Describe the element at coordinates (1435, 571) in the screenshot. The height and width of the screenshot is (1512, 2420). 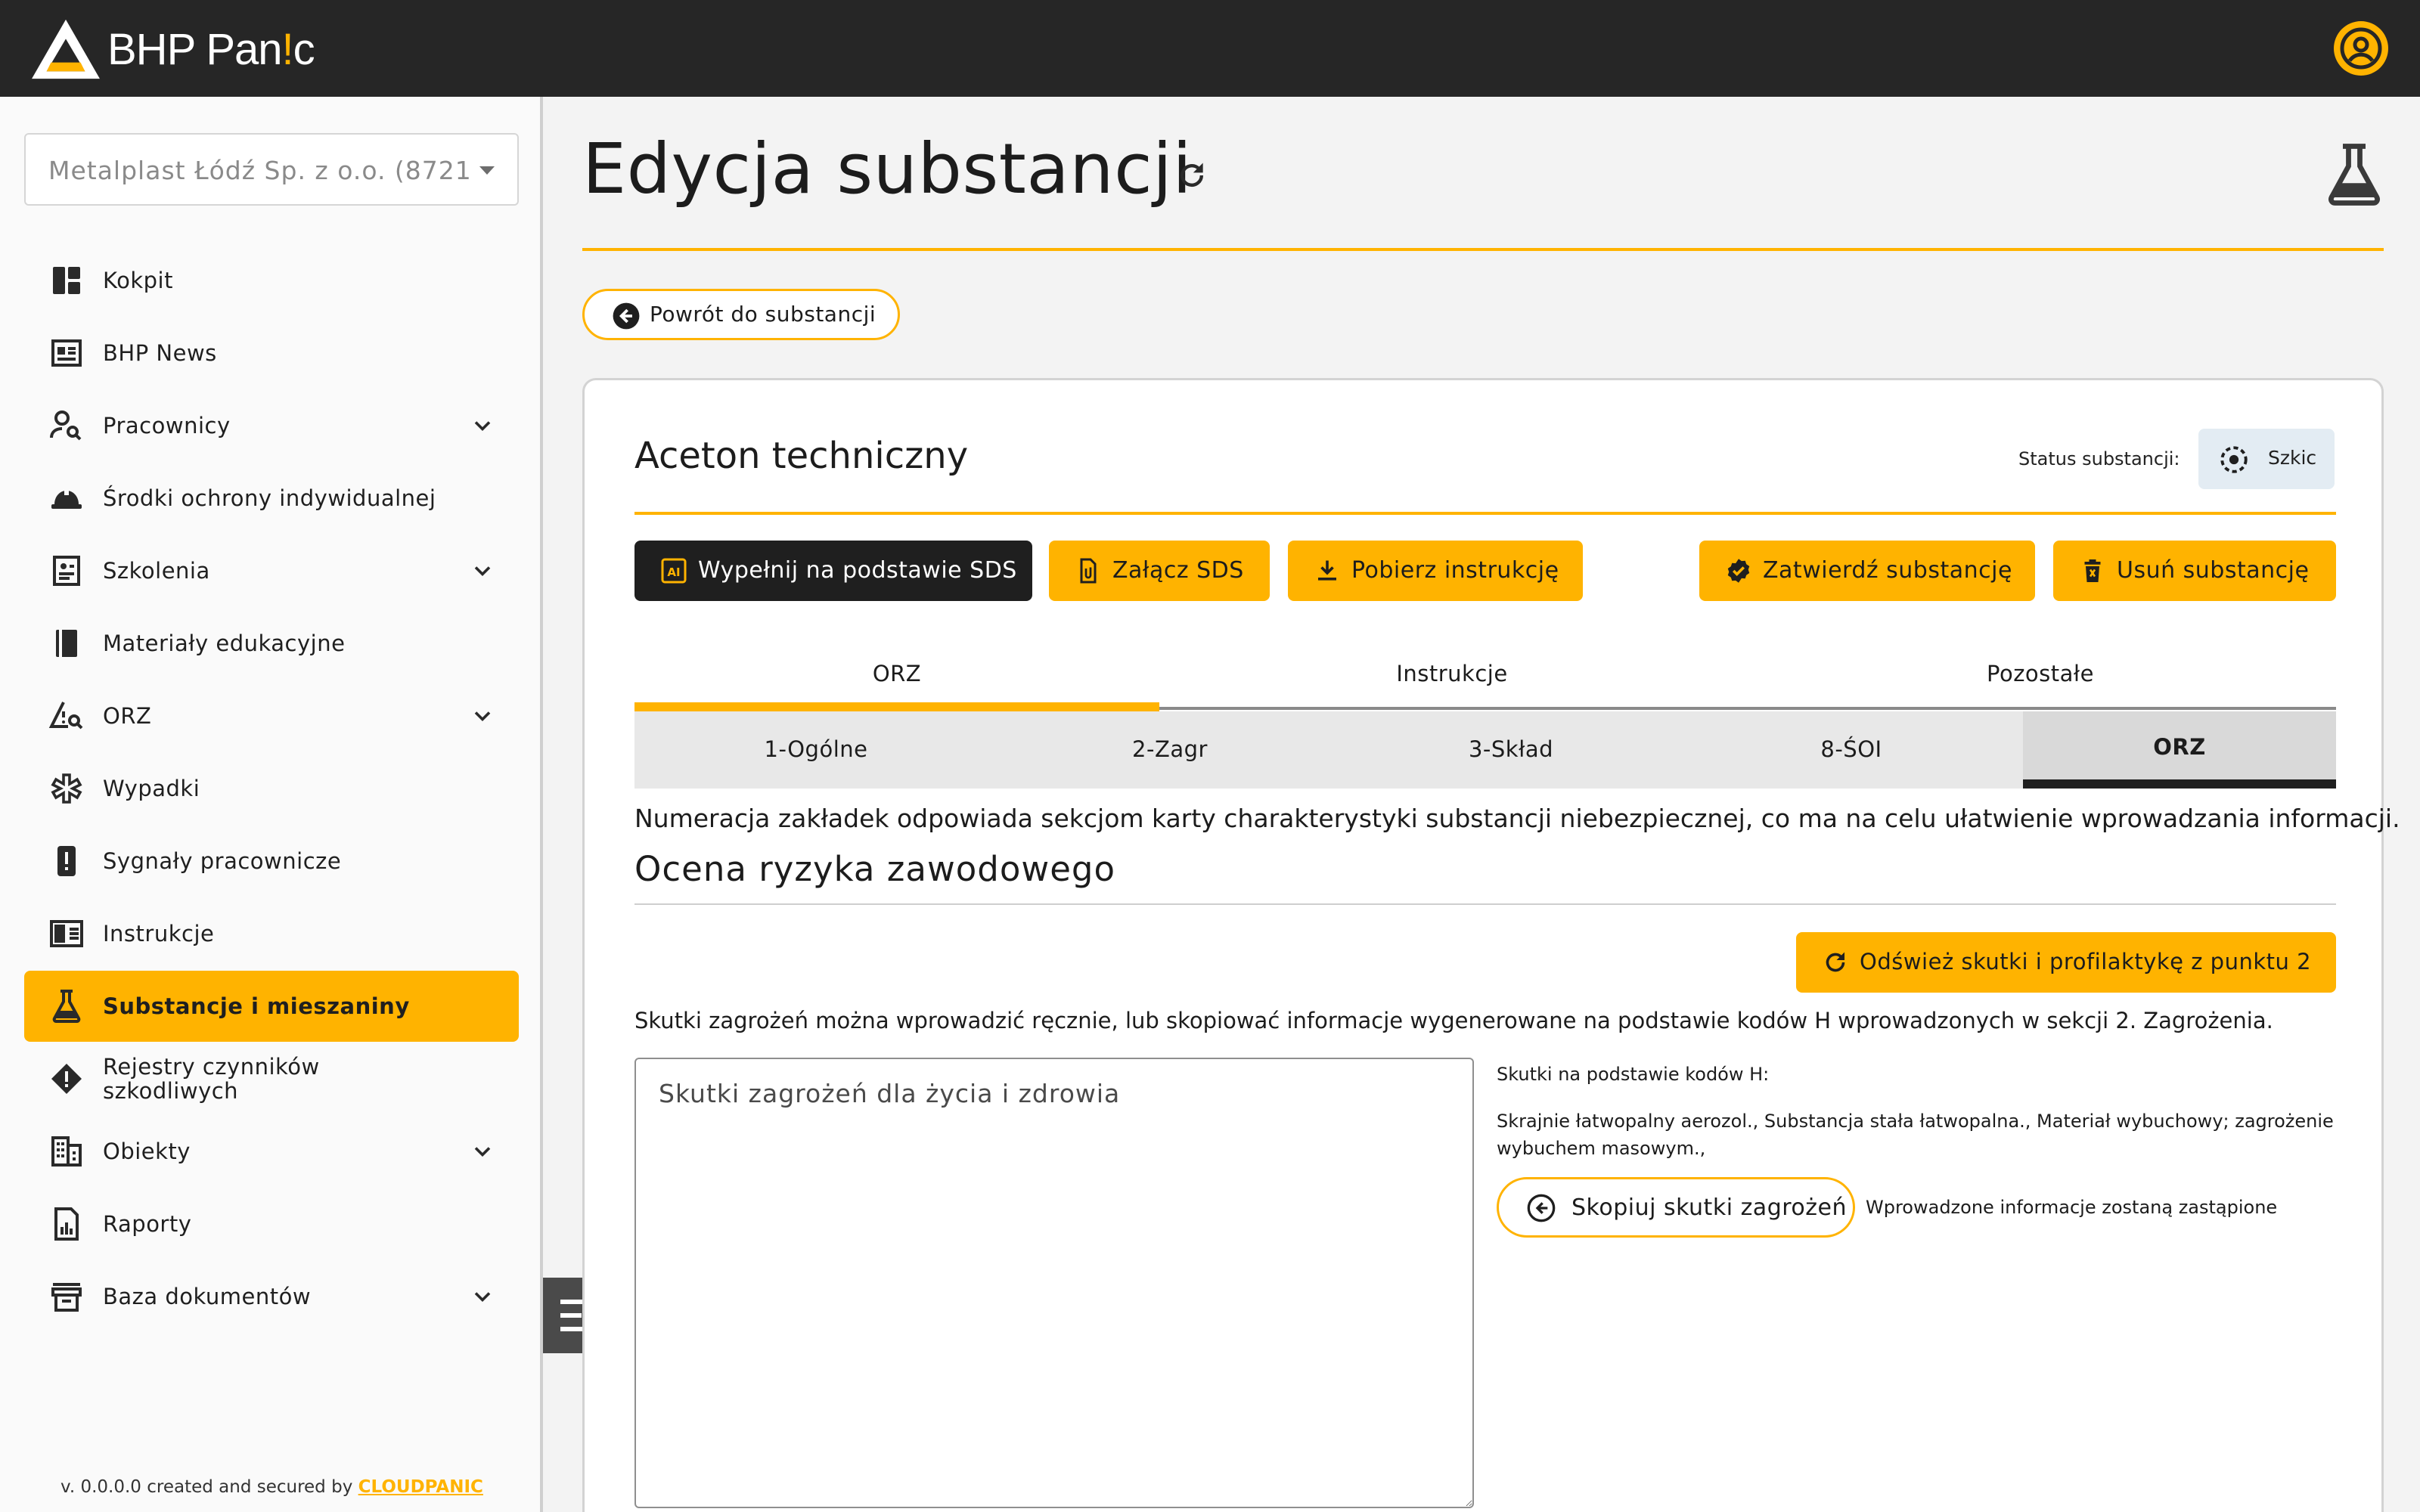
I see `download-instruction-button: Pobierz instrukcję` at that location.